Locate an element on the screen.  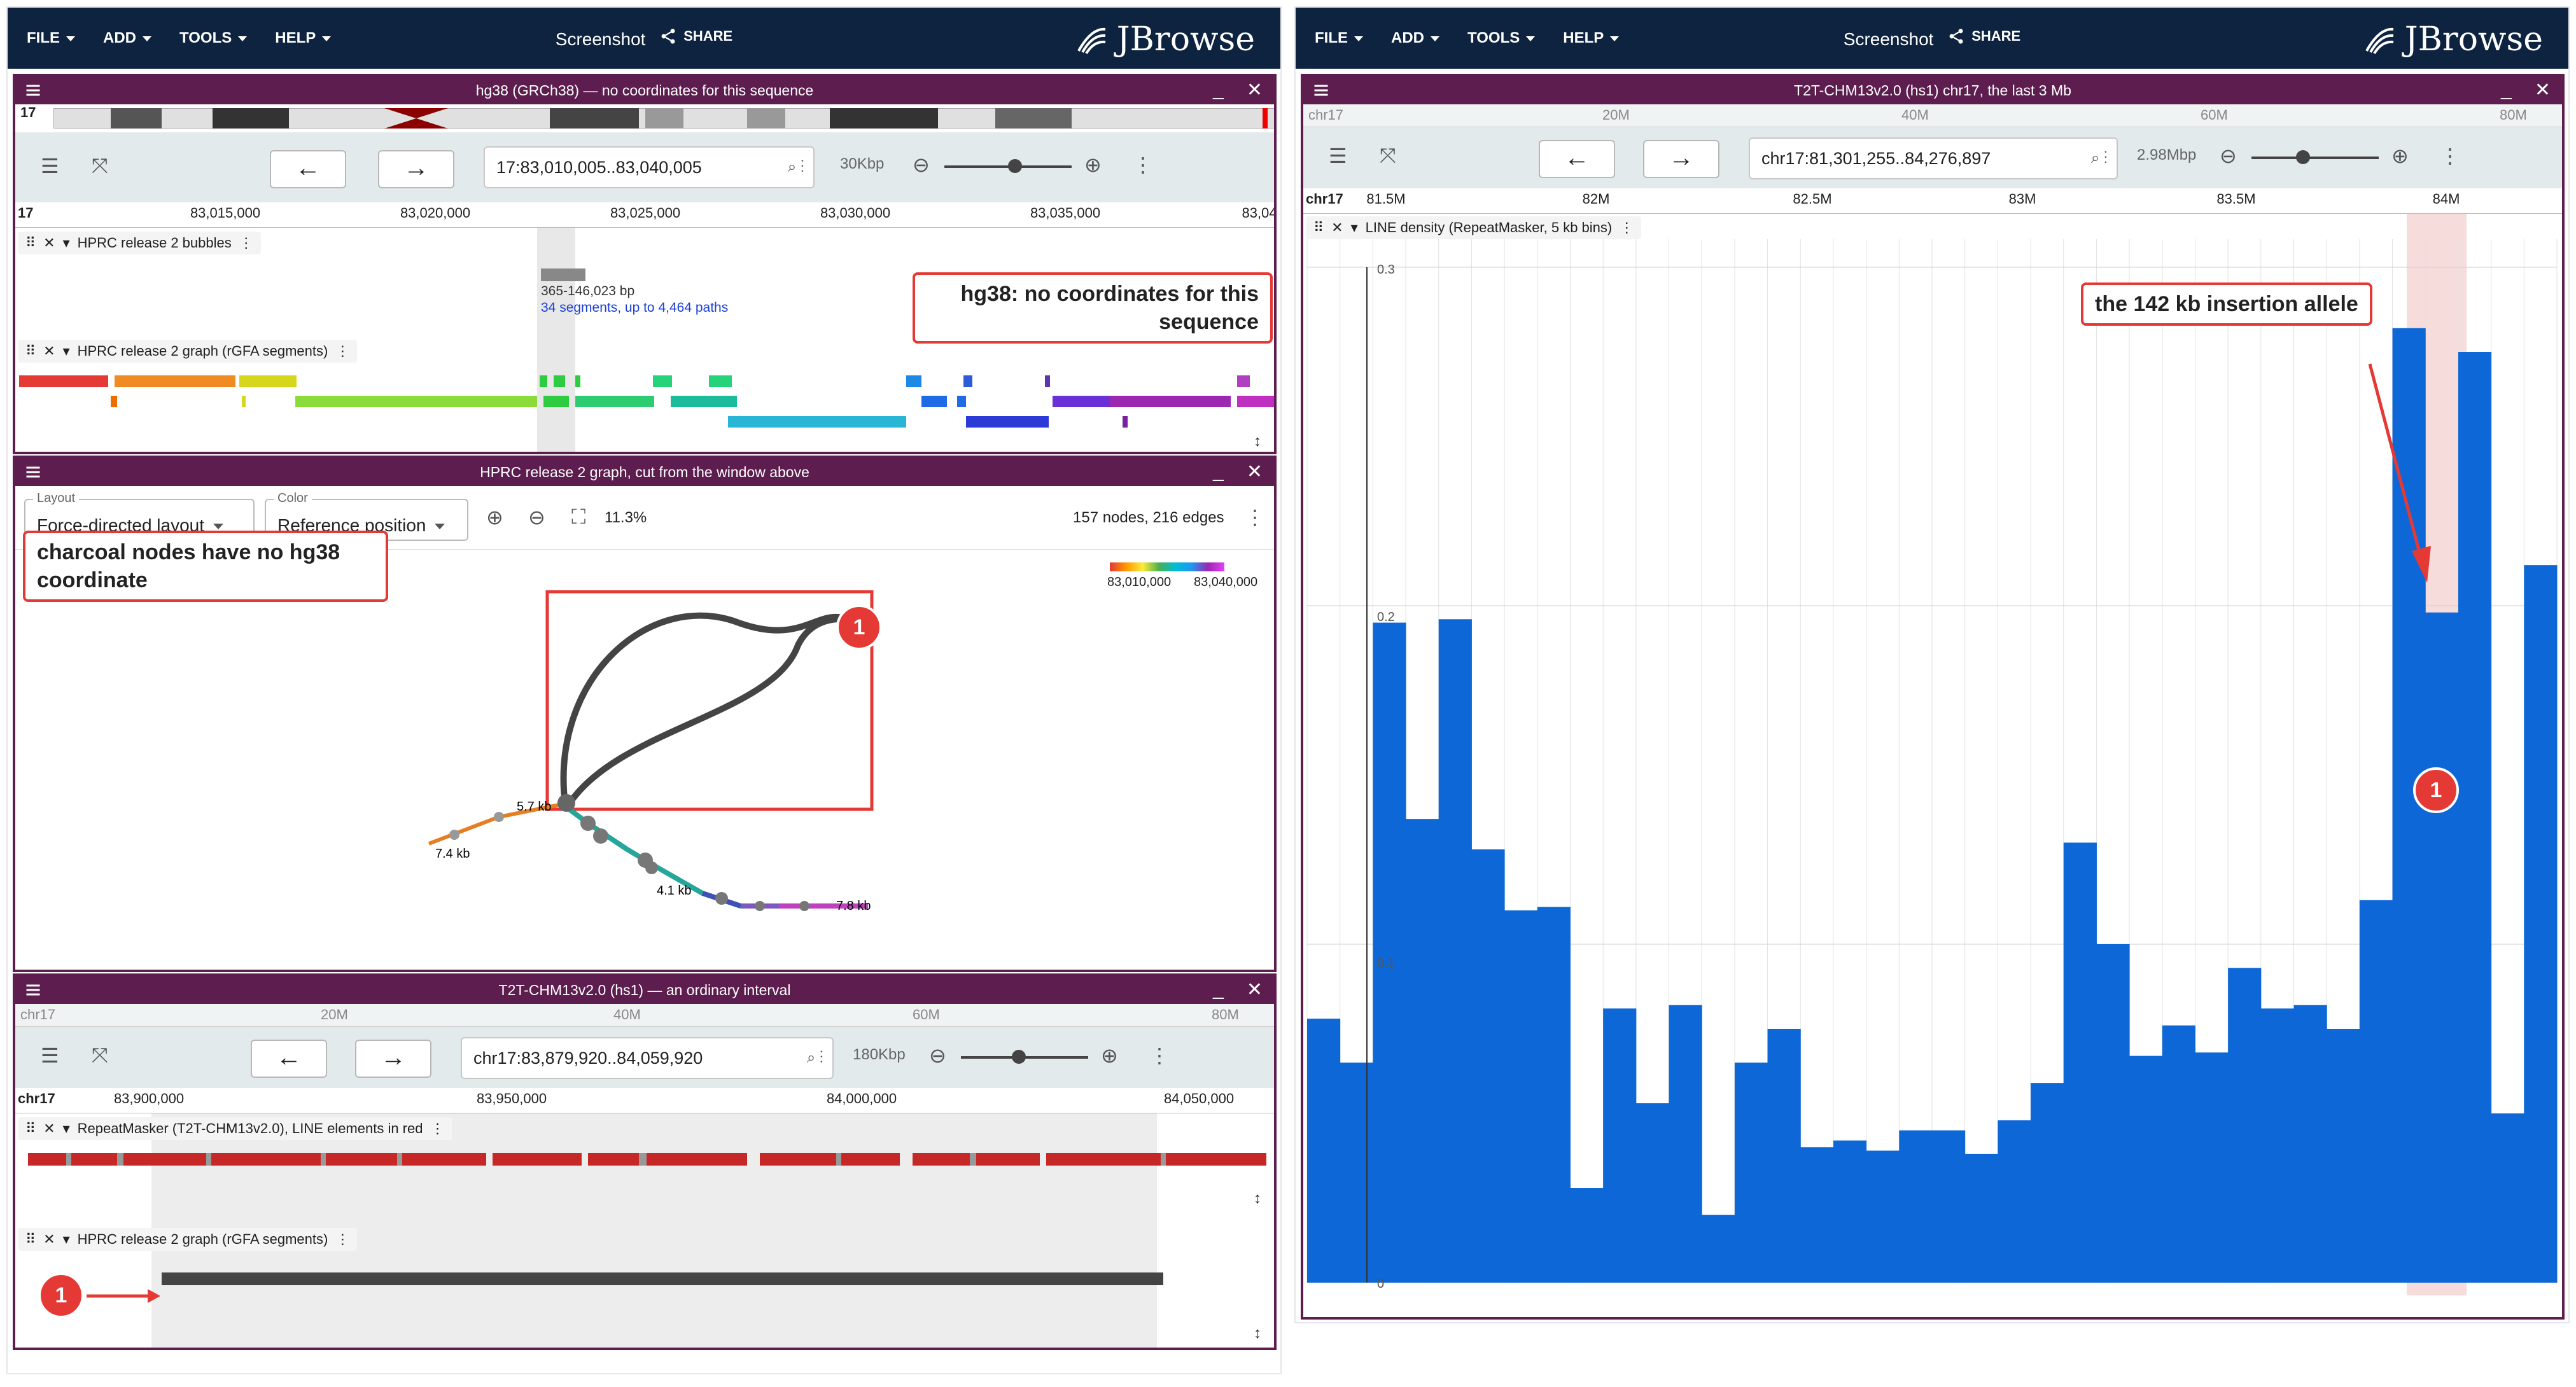
session-name: Screenshot is located at coordinates (601, 39).